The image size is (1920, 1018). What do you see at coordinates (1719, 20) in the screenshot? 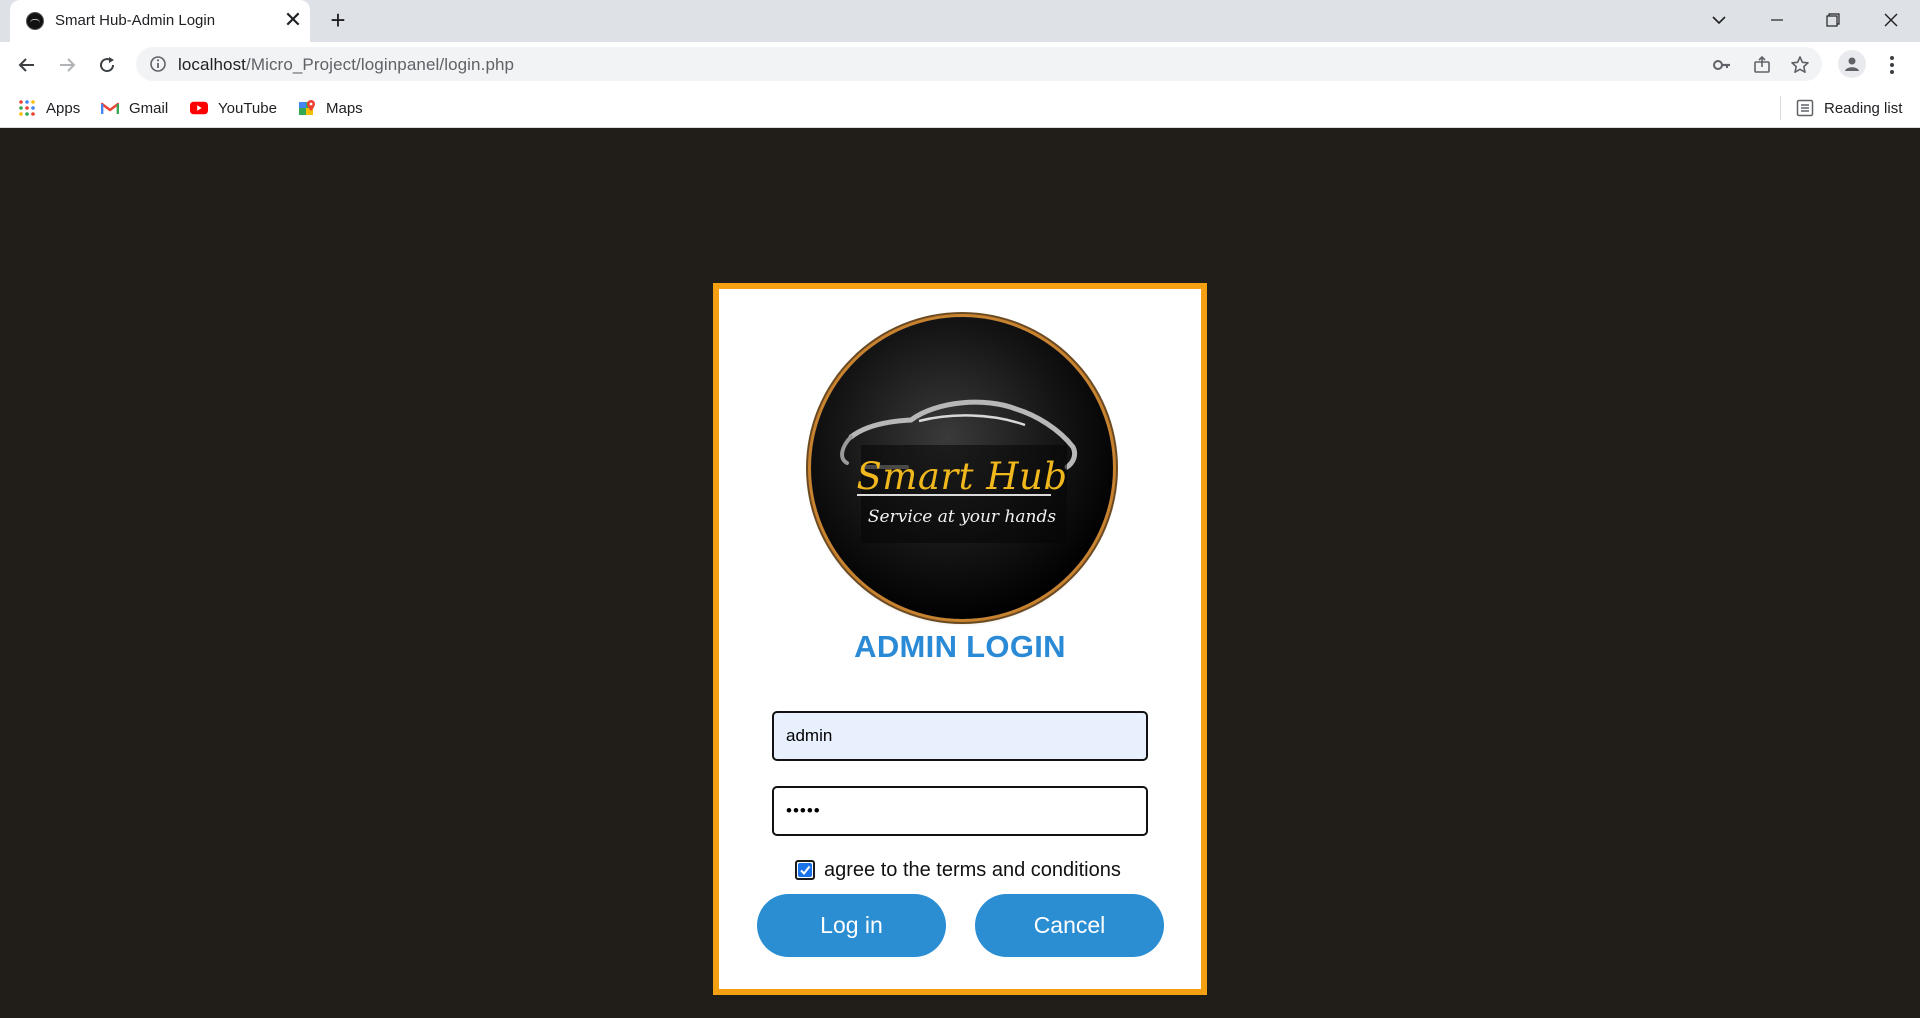
I see `tab-search-icon` at bounding box center [1719, 20].